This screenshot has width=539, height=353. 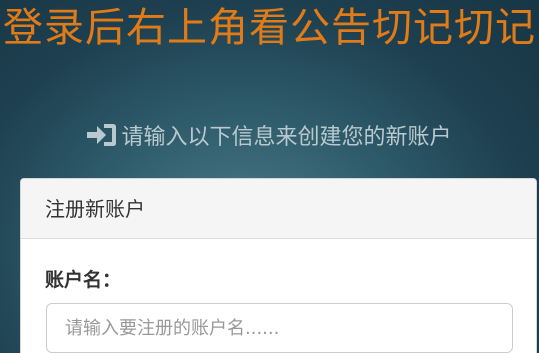 I want to click on sign-in-icon, so click(x=102, y=140).